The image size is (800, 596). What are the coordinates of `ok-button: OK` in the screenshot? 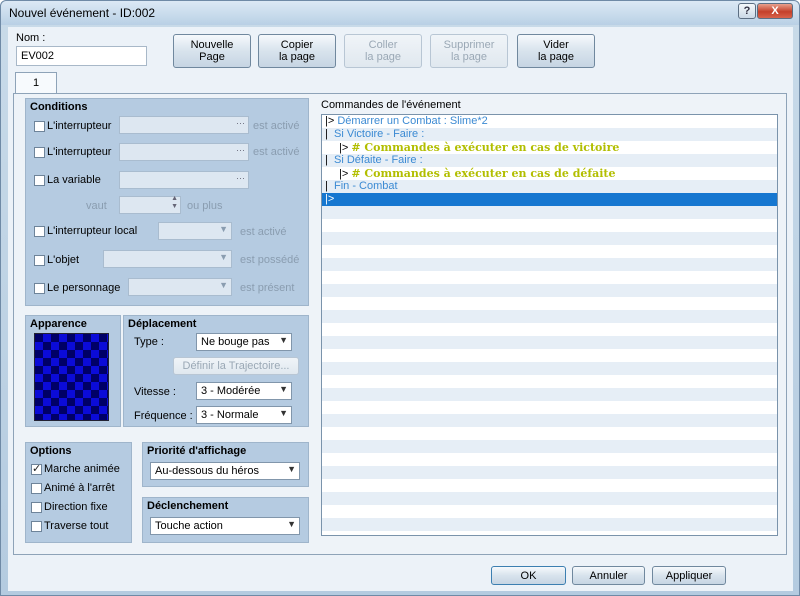 It's located at (528, 575).